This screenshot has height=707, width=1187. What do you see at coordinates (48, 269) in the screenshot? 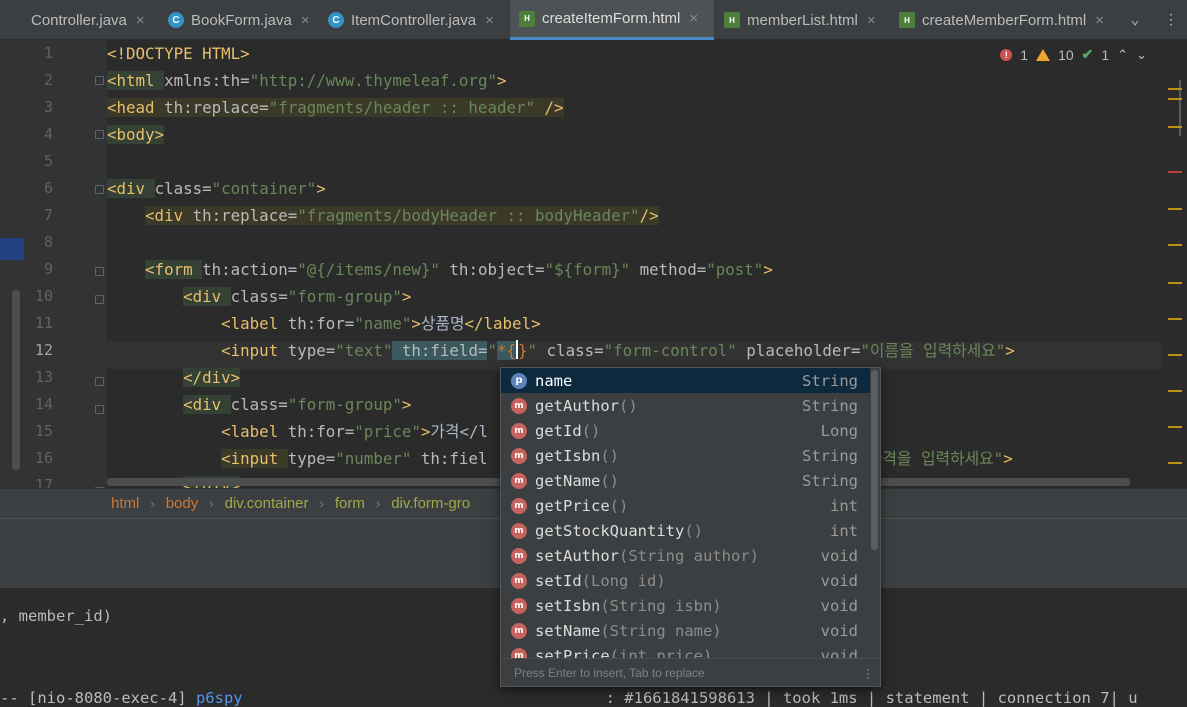
I see `line-number: 9` at bounding box center [48, 269].